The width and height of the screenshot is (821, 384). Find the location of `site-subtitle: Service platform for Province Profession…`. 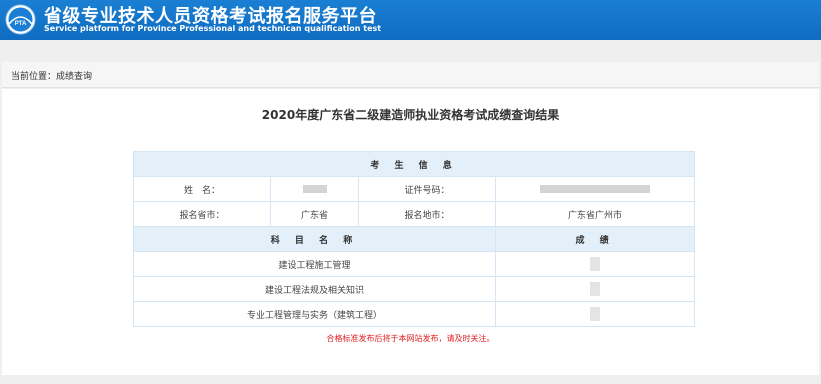

site-subtitle: Service platform for Province Profession… is located at coordinates (213, 28).